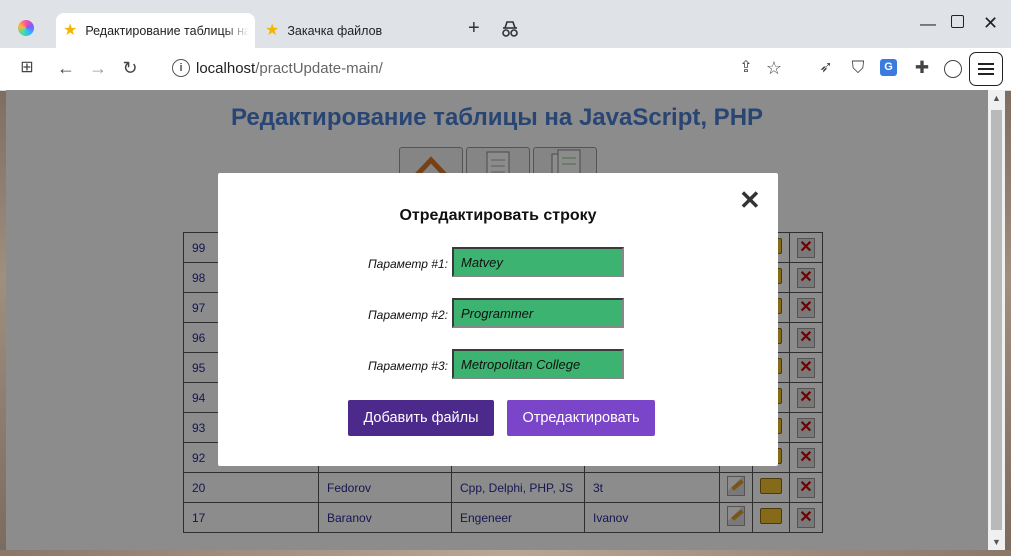  What do you see at coordinates (407, 264) in the screenshot?
I see `param-1-label: Параметр #1:` at bounding box center [407, 264].